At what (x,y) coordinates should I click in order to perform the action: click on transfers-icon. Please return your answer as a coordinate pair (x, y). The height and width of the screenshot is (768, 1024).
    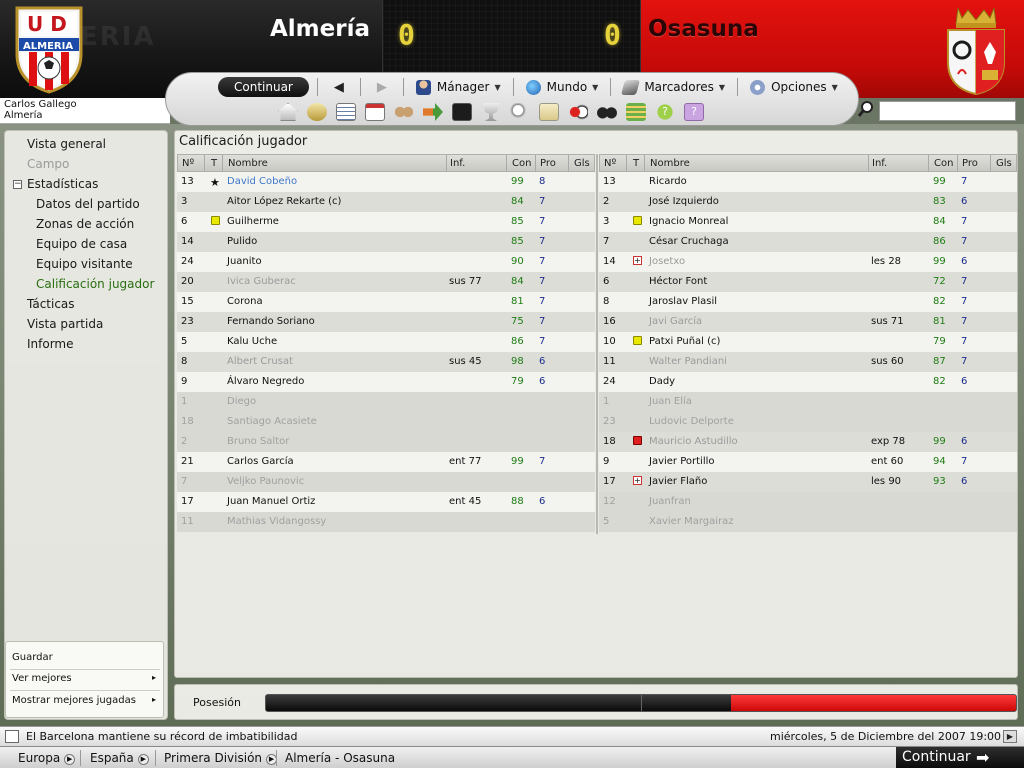
    Looking at the image, I should click on (433, 112).